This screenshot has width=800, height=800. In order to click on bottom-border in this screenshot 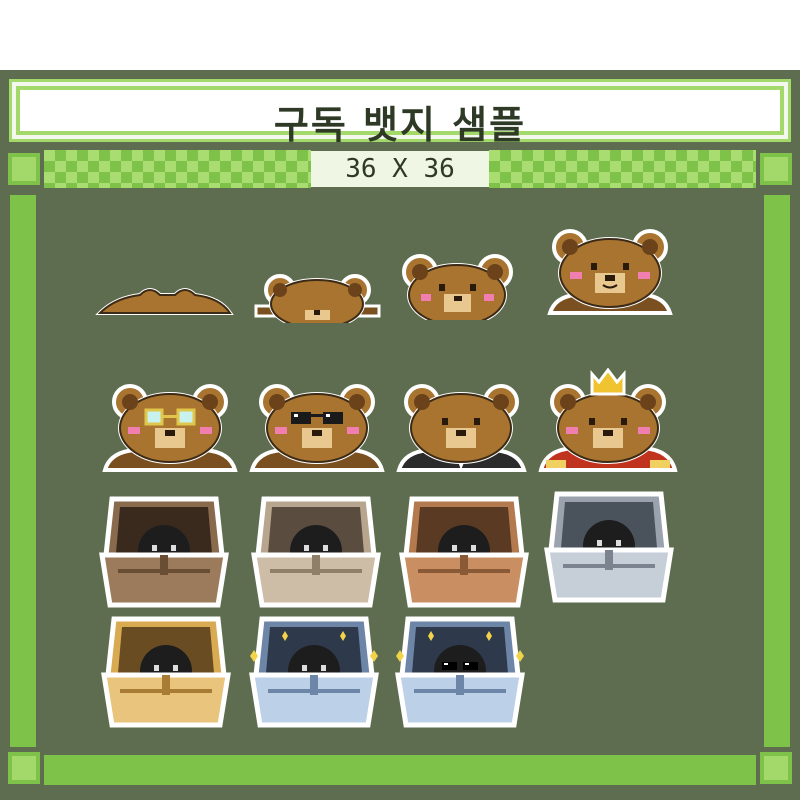, I will do `click(400, 770)`.